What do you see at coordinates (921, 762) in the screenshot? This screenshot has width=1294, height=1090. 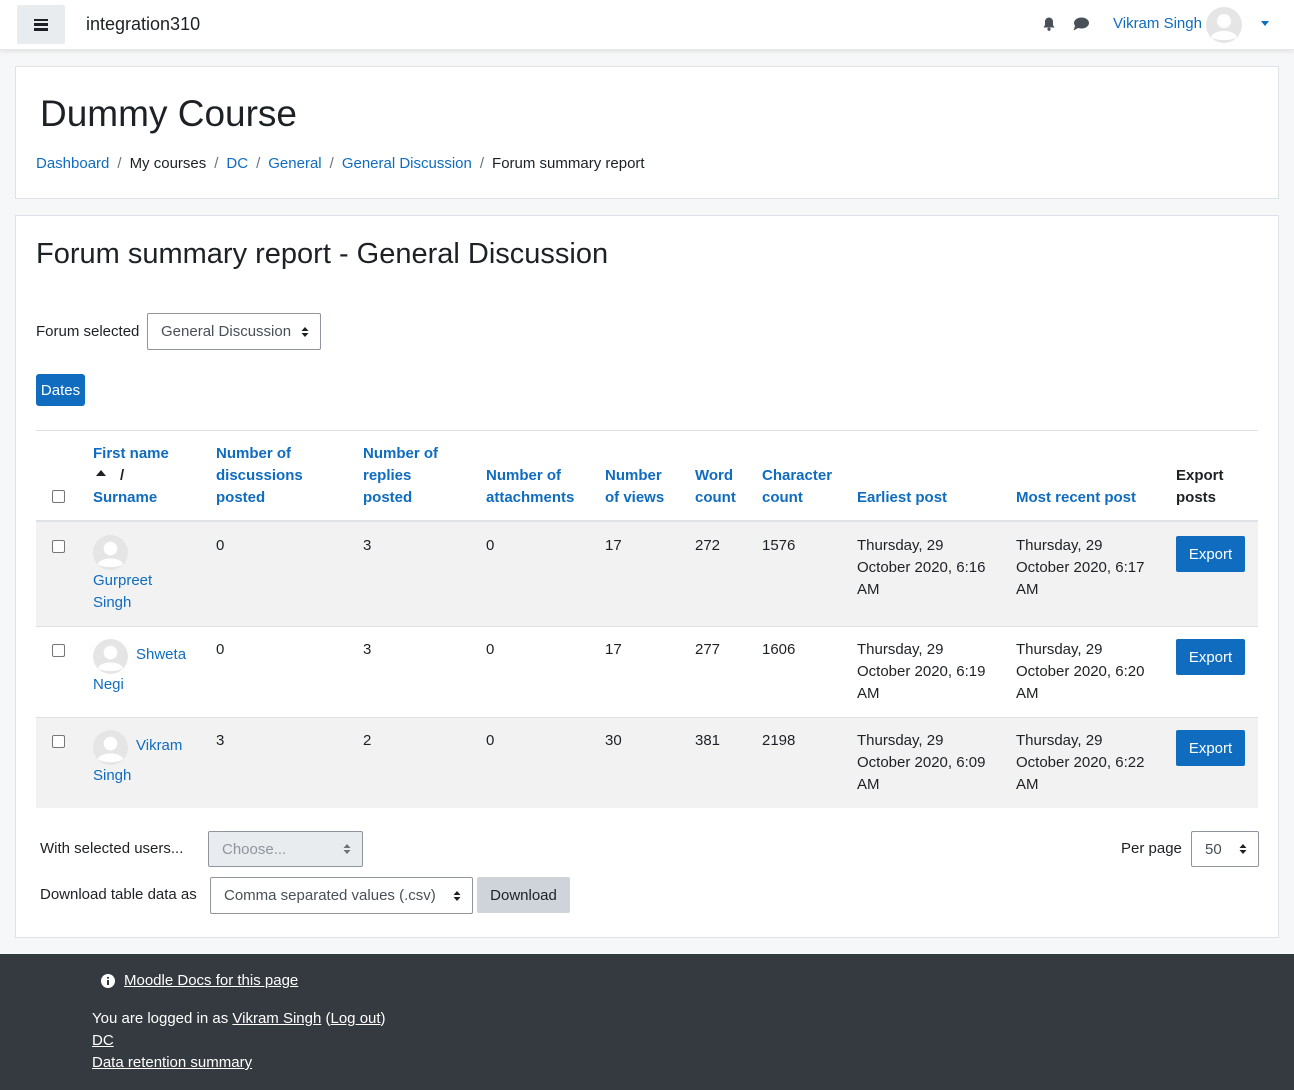 I see `earliest-post-date: Thursday, 29 October 2020, 6:09 AM` at bounding box center [921, 762].